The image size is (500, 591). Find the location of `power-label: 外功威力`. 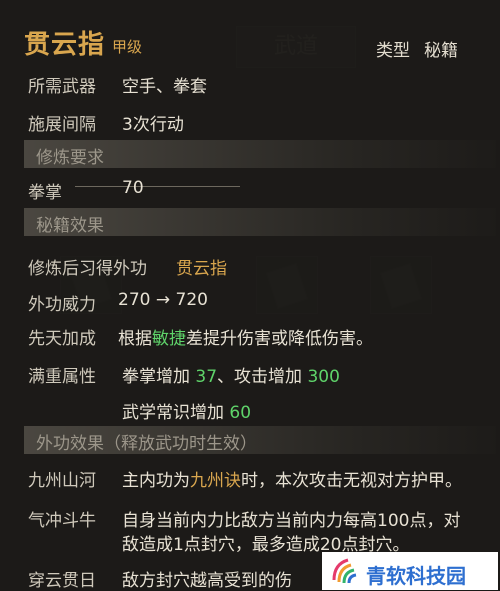

power-label: 外功威力 is located at coordinates (62, 305).